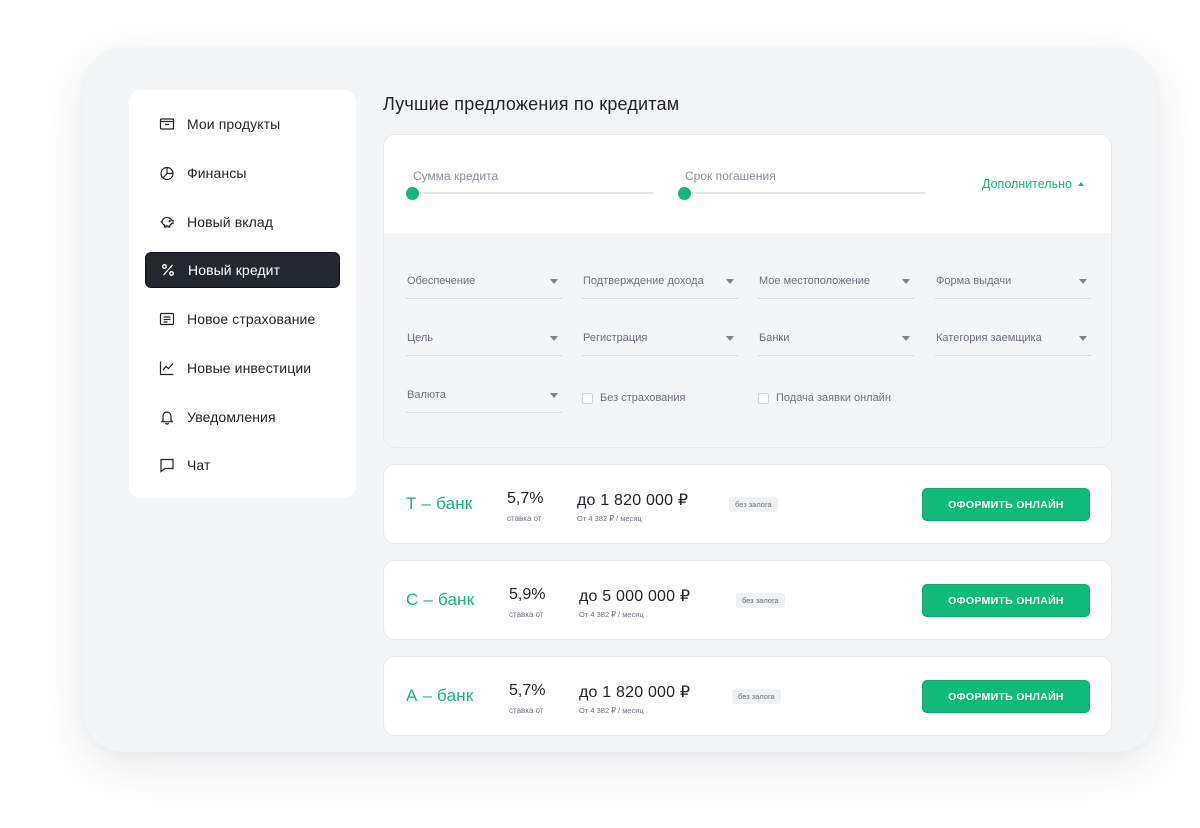 The width and height of the screenshot is (1200, 828). I want to click on select-label: Форма выдачи, so click(974, 281).